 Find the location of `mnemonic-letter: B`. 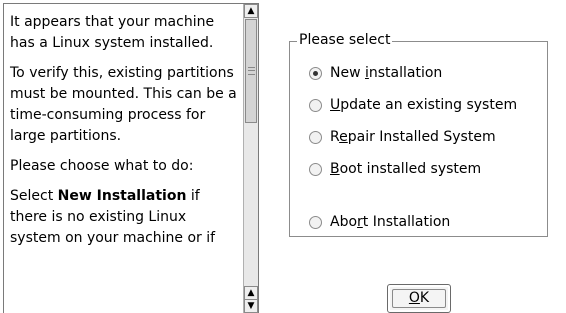

mnemonic-letter: B is located at coordinates (335, 169).